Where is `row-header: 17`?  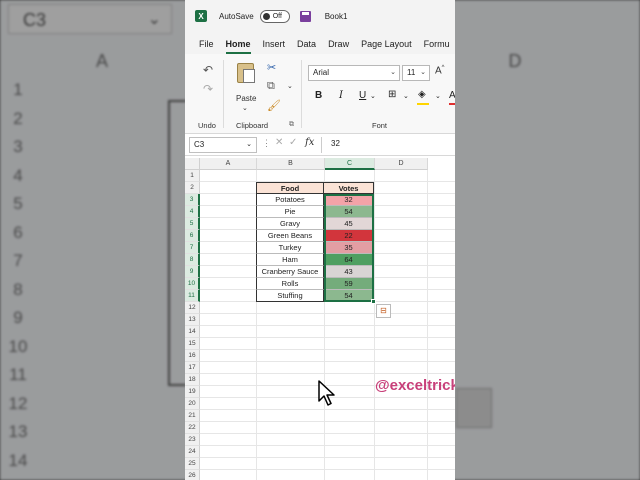
row-header: 17 is located at coordinates (192, 368).